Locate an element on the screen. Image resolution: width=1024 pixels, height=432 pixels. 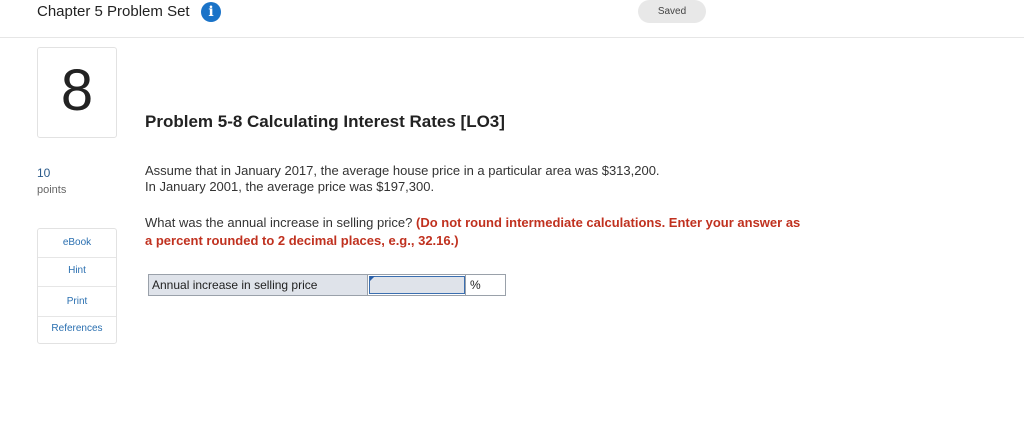
answer-input-cell is located at coordinates (417, 285).